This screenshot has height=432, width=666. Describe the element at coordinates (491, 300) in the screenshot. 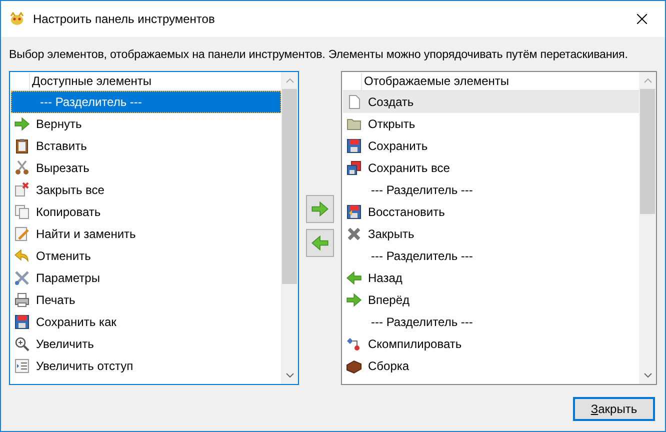

I see `list-item: Вперёд` at that location.